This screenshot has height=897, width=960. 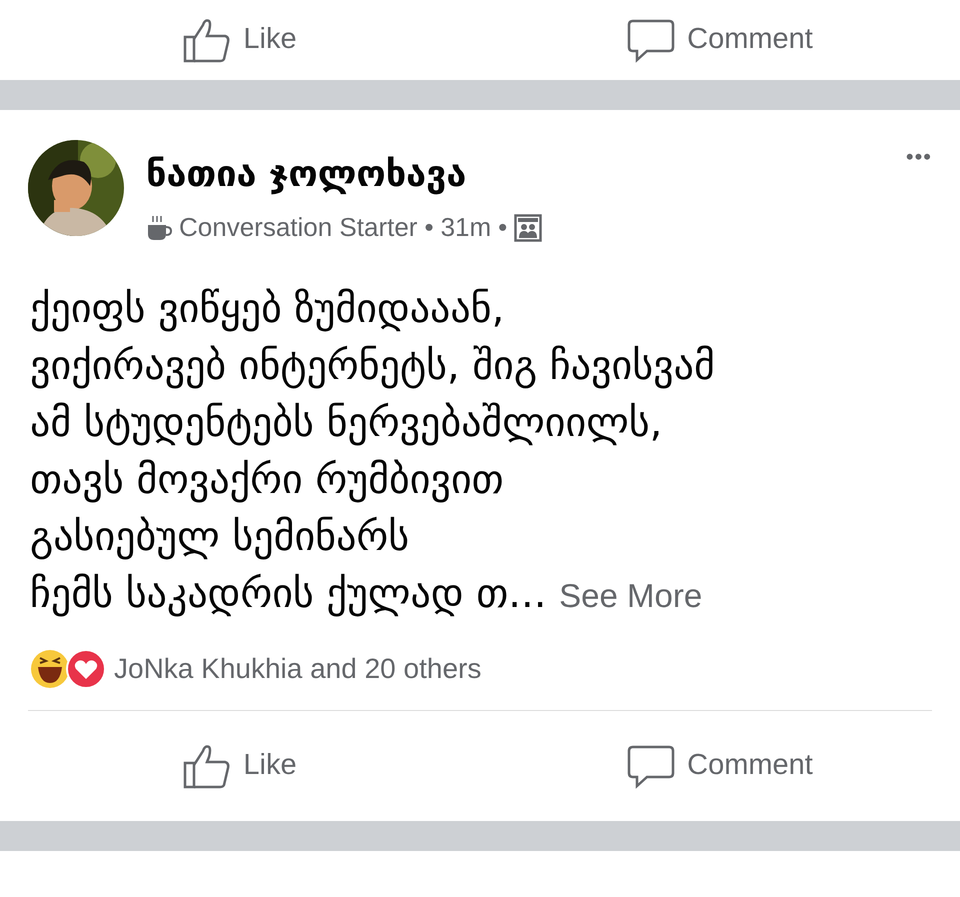 What do you see at coordinates (298, 669) in the screenshot?
I see `reactions-text: JoNka Khukhia and 20 others` at bounding box center [298, 669].